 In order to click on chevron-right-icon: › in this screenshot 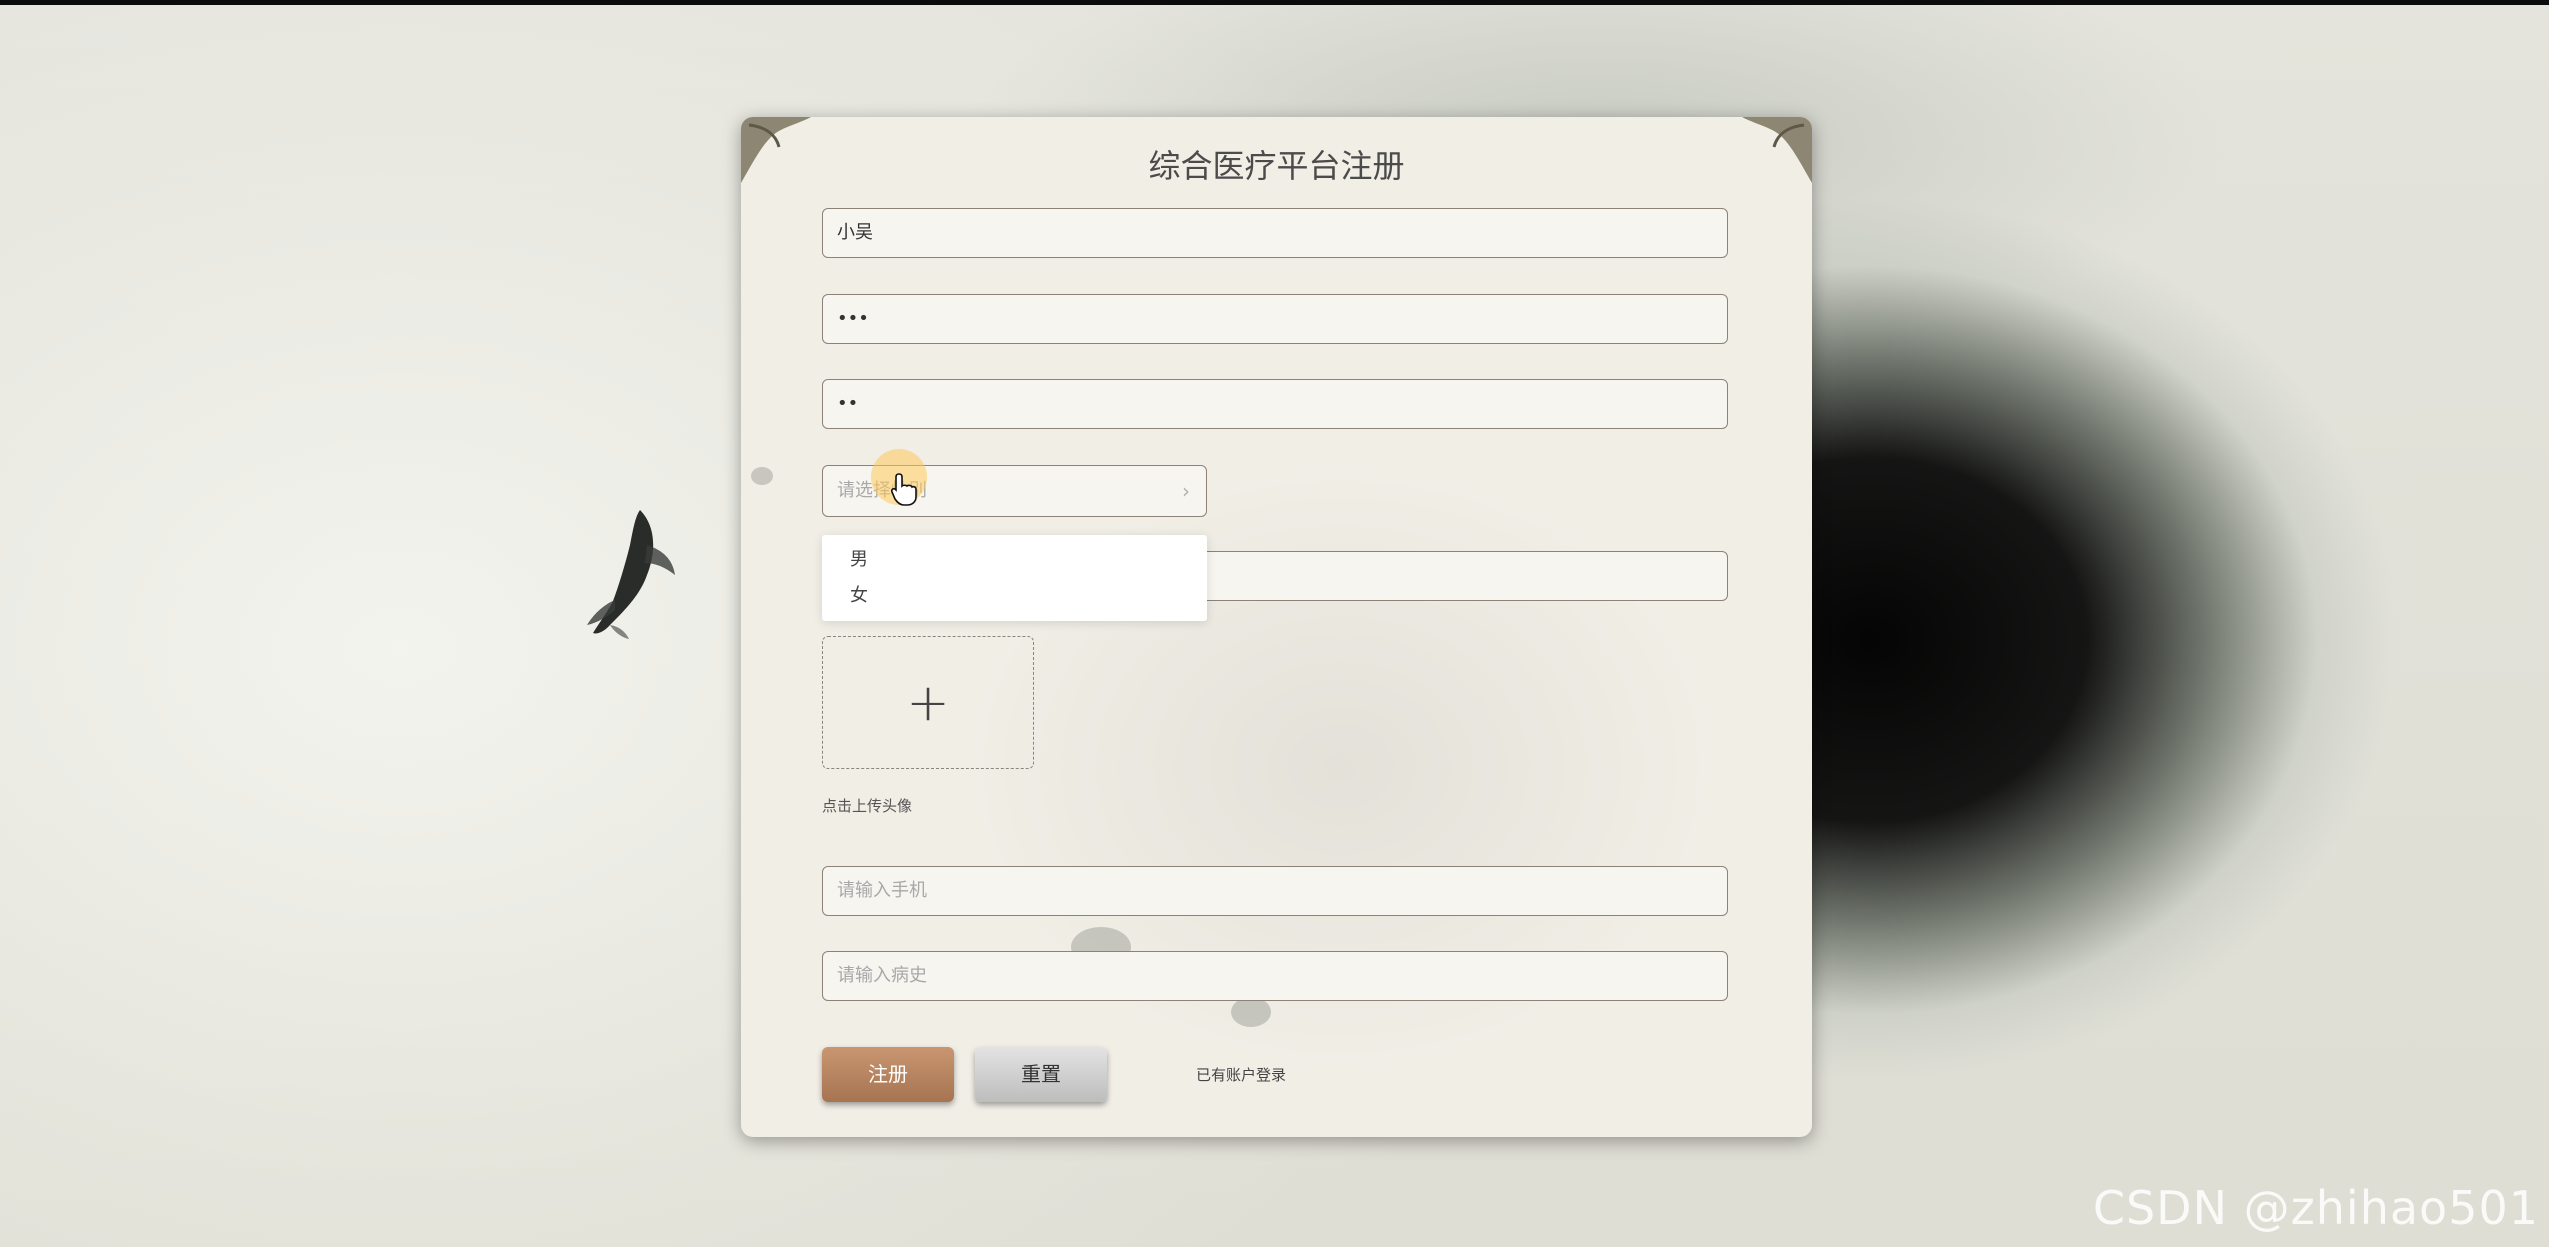, I will do `click(1186, 491)`.